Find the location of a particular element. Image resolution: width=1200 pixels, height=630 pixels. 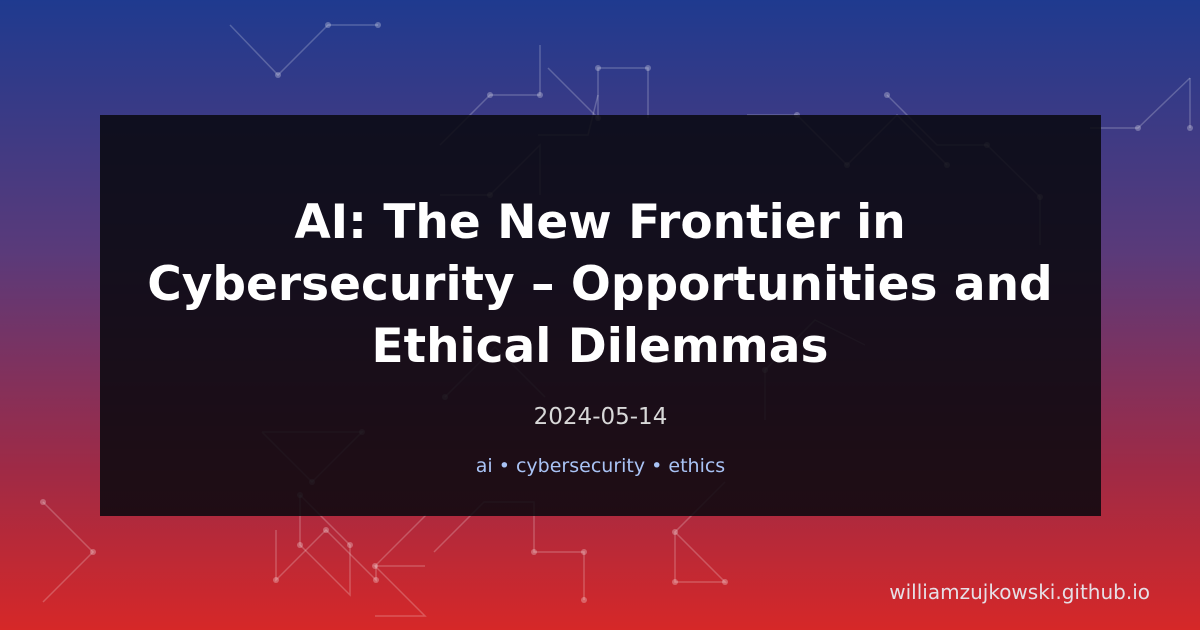

site-url: williamzujkowski.github.io is located at coordinates (1019, 592).